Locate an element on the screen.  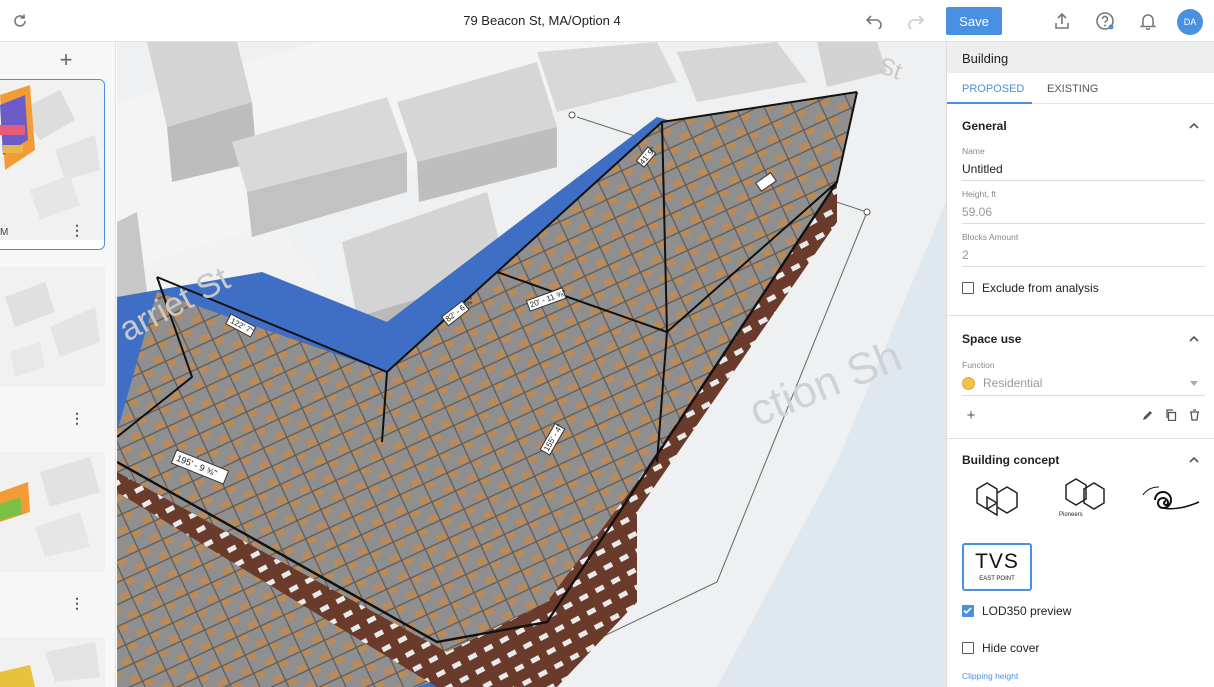
function-color-swatch is located at coordinates (968, 383).